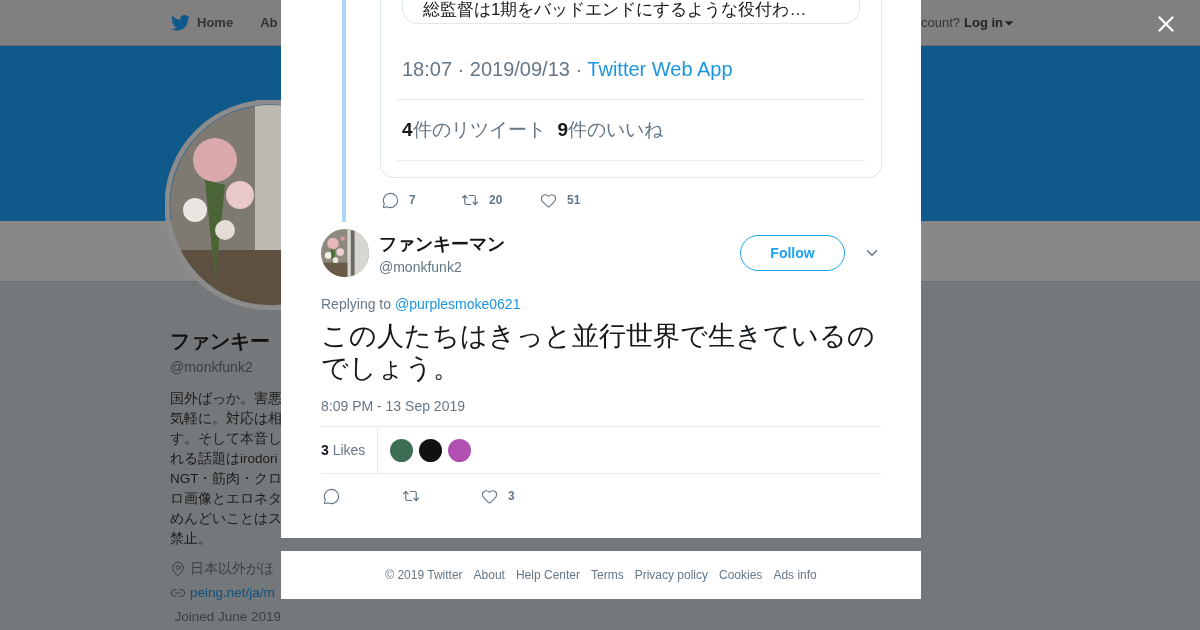 Image resolution: width=1200 pixels, height=630 pixels. What do you see at coordinates (191, 539) in the screenshot?
I see `bio-line: 禁止。` at bounding box center [191, 539].